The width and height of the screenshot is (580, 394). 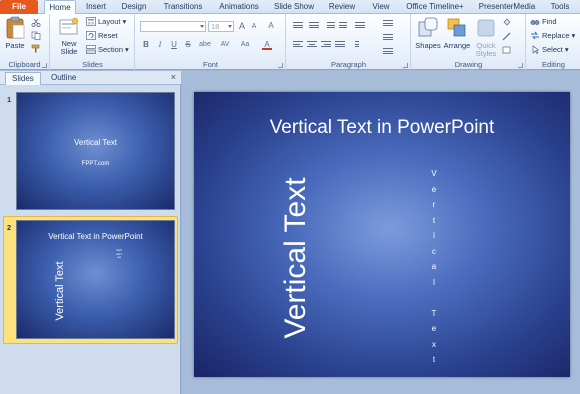 What do you see at coordinates (63, 78) in the screenshot?
I see `tab-outline: Outline` at bounding box center [63, 78].